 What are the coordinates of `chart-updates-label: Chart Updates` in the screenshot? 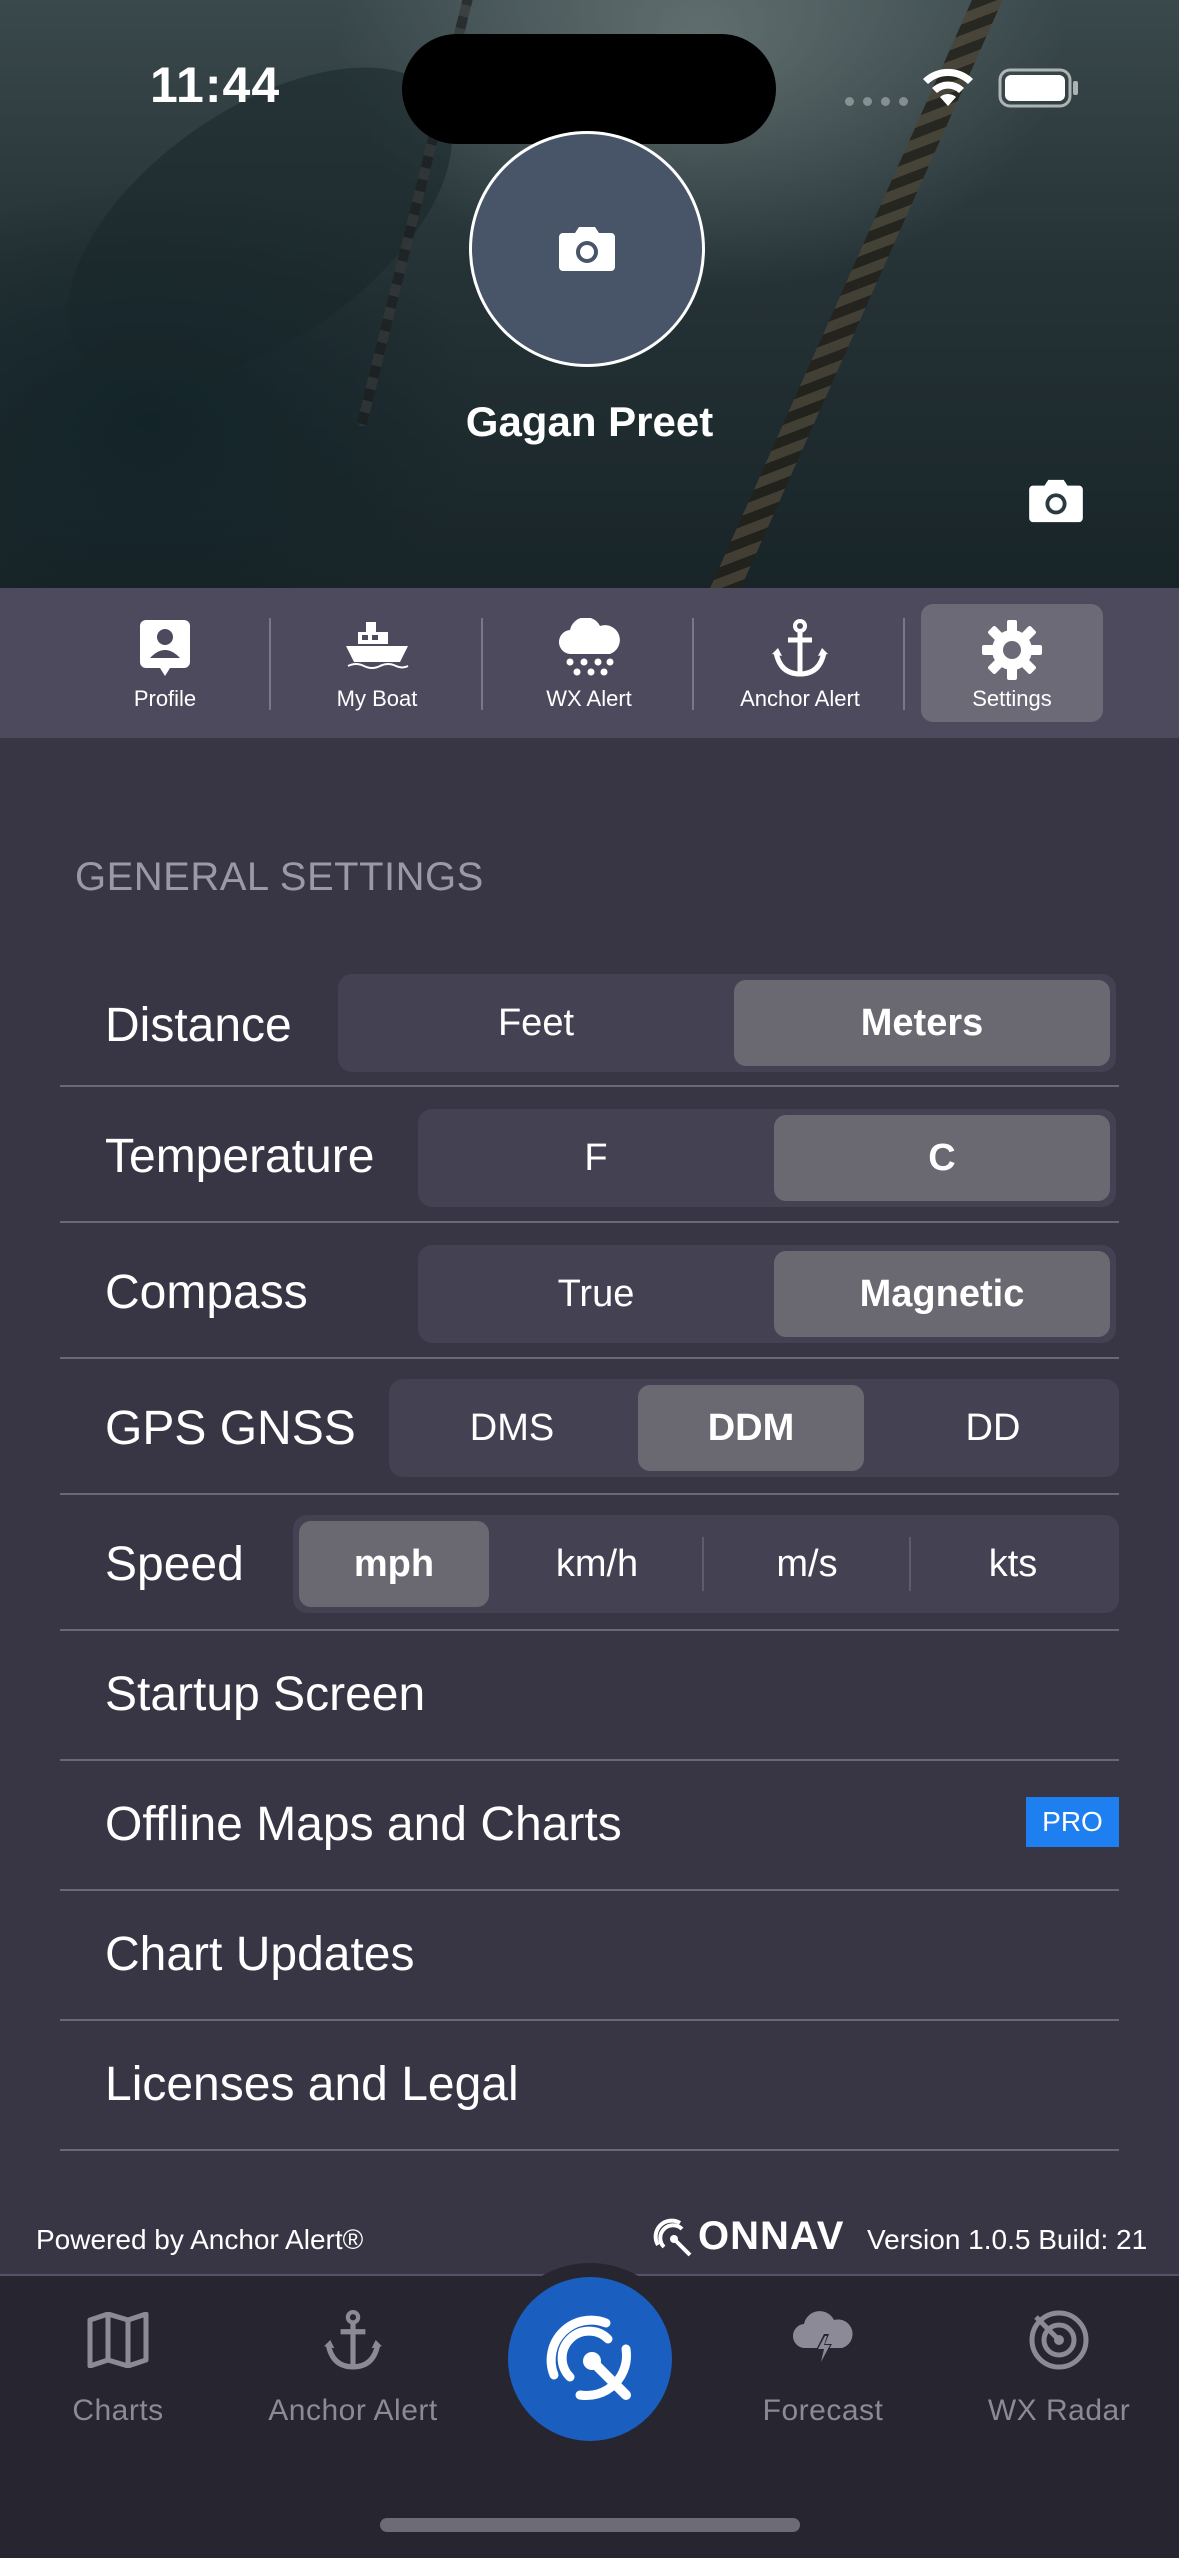 It's located at (260, 1954).